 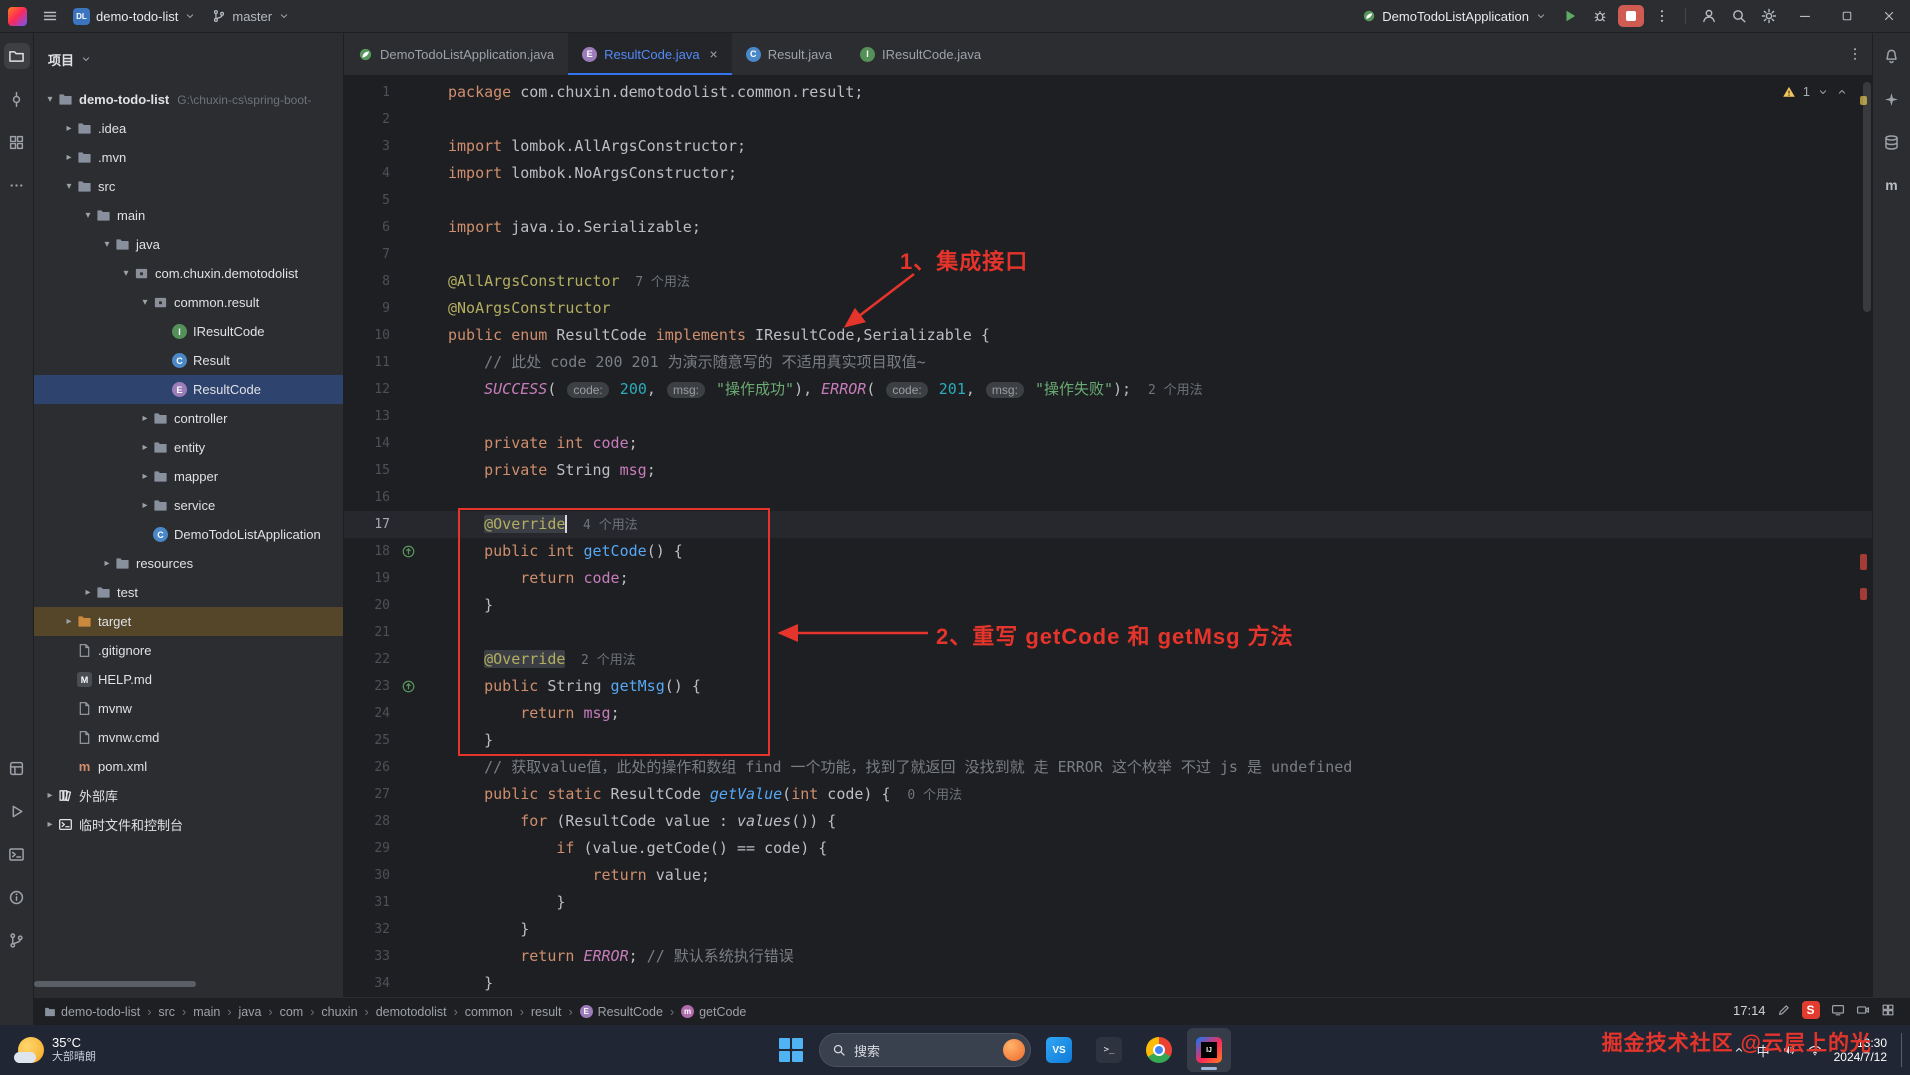 I want to click on code-line: 33 return ERROR; // 默认系统执行错误, so click(x=1108, y=956).